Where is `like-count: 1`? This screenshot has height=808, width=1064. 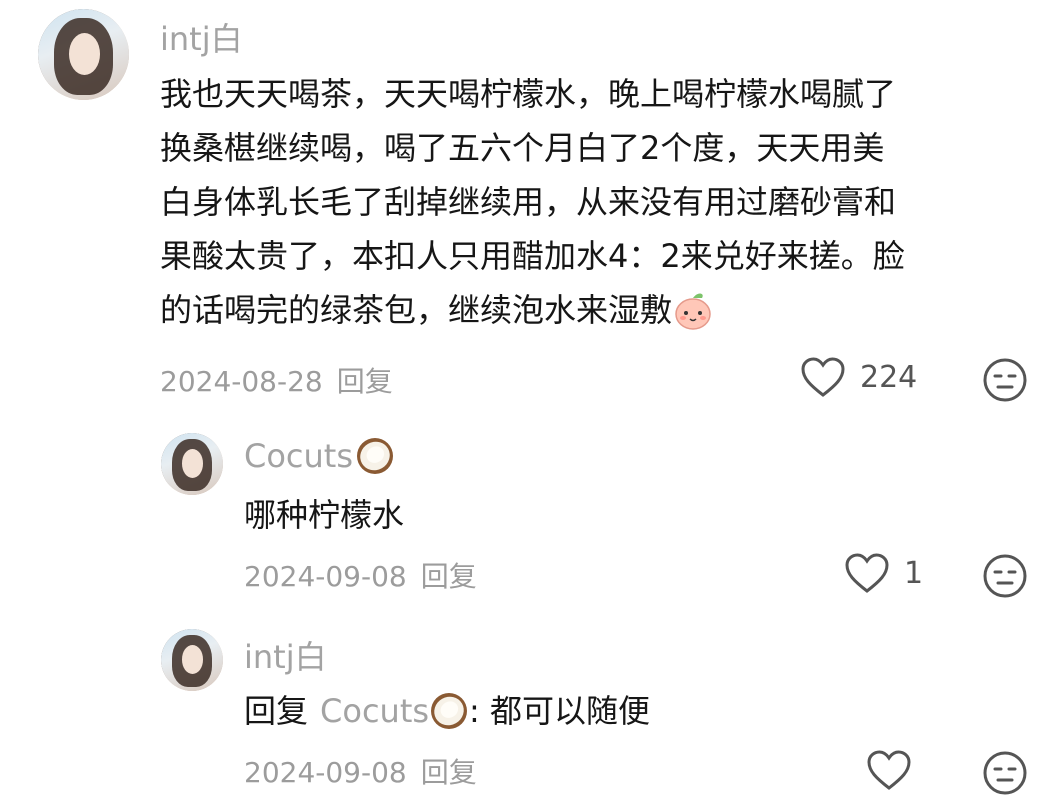
like-count: 1 is located at coordinates (914, 573).